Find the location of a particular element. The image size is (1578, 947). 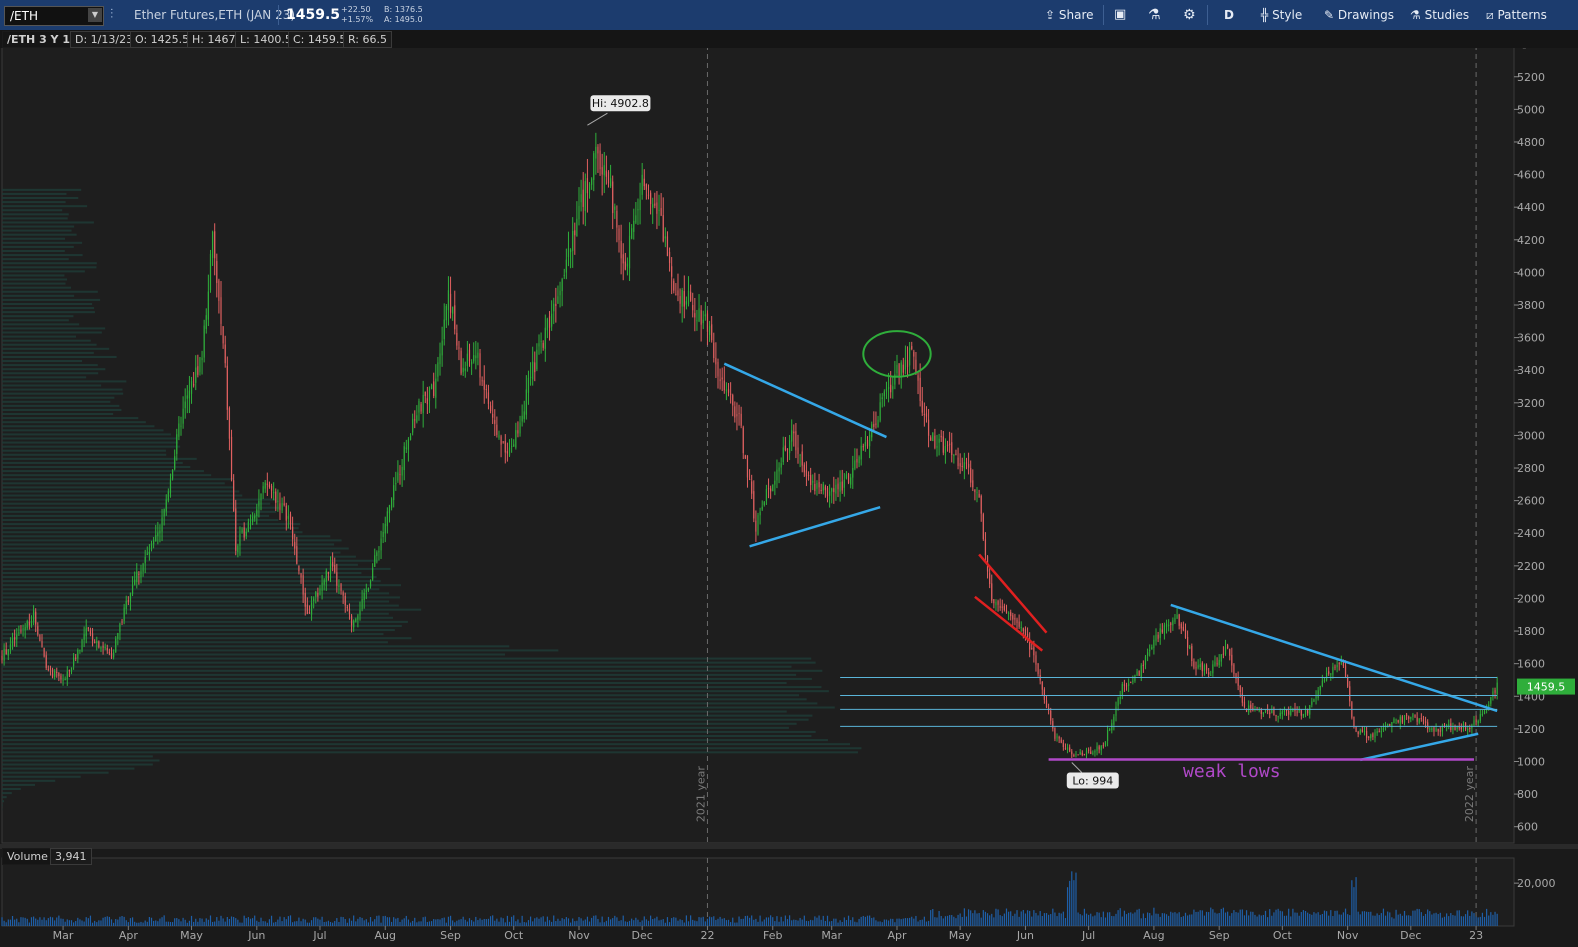

share-button: ⇪ Share is located at coordinates (1069, 15).